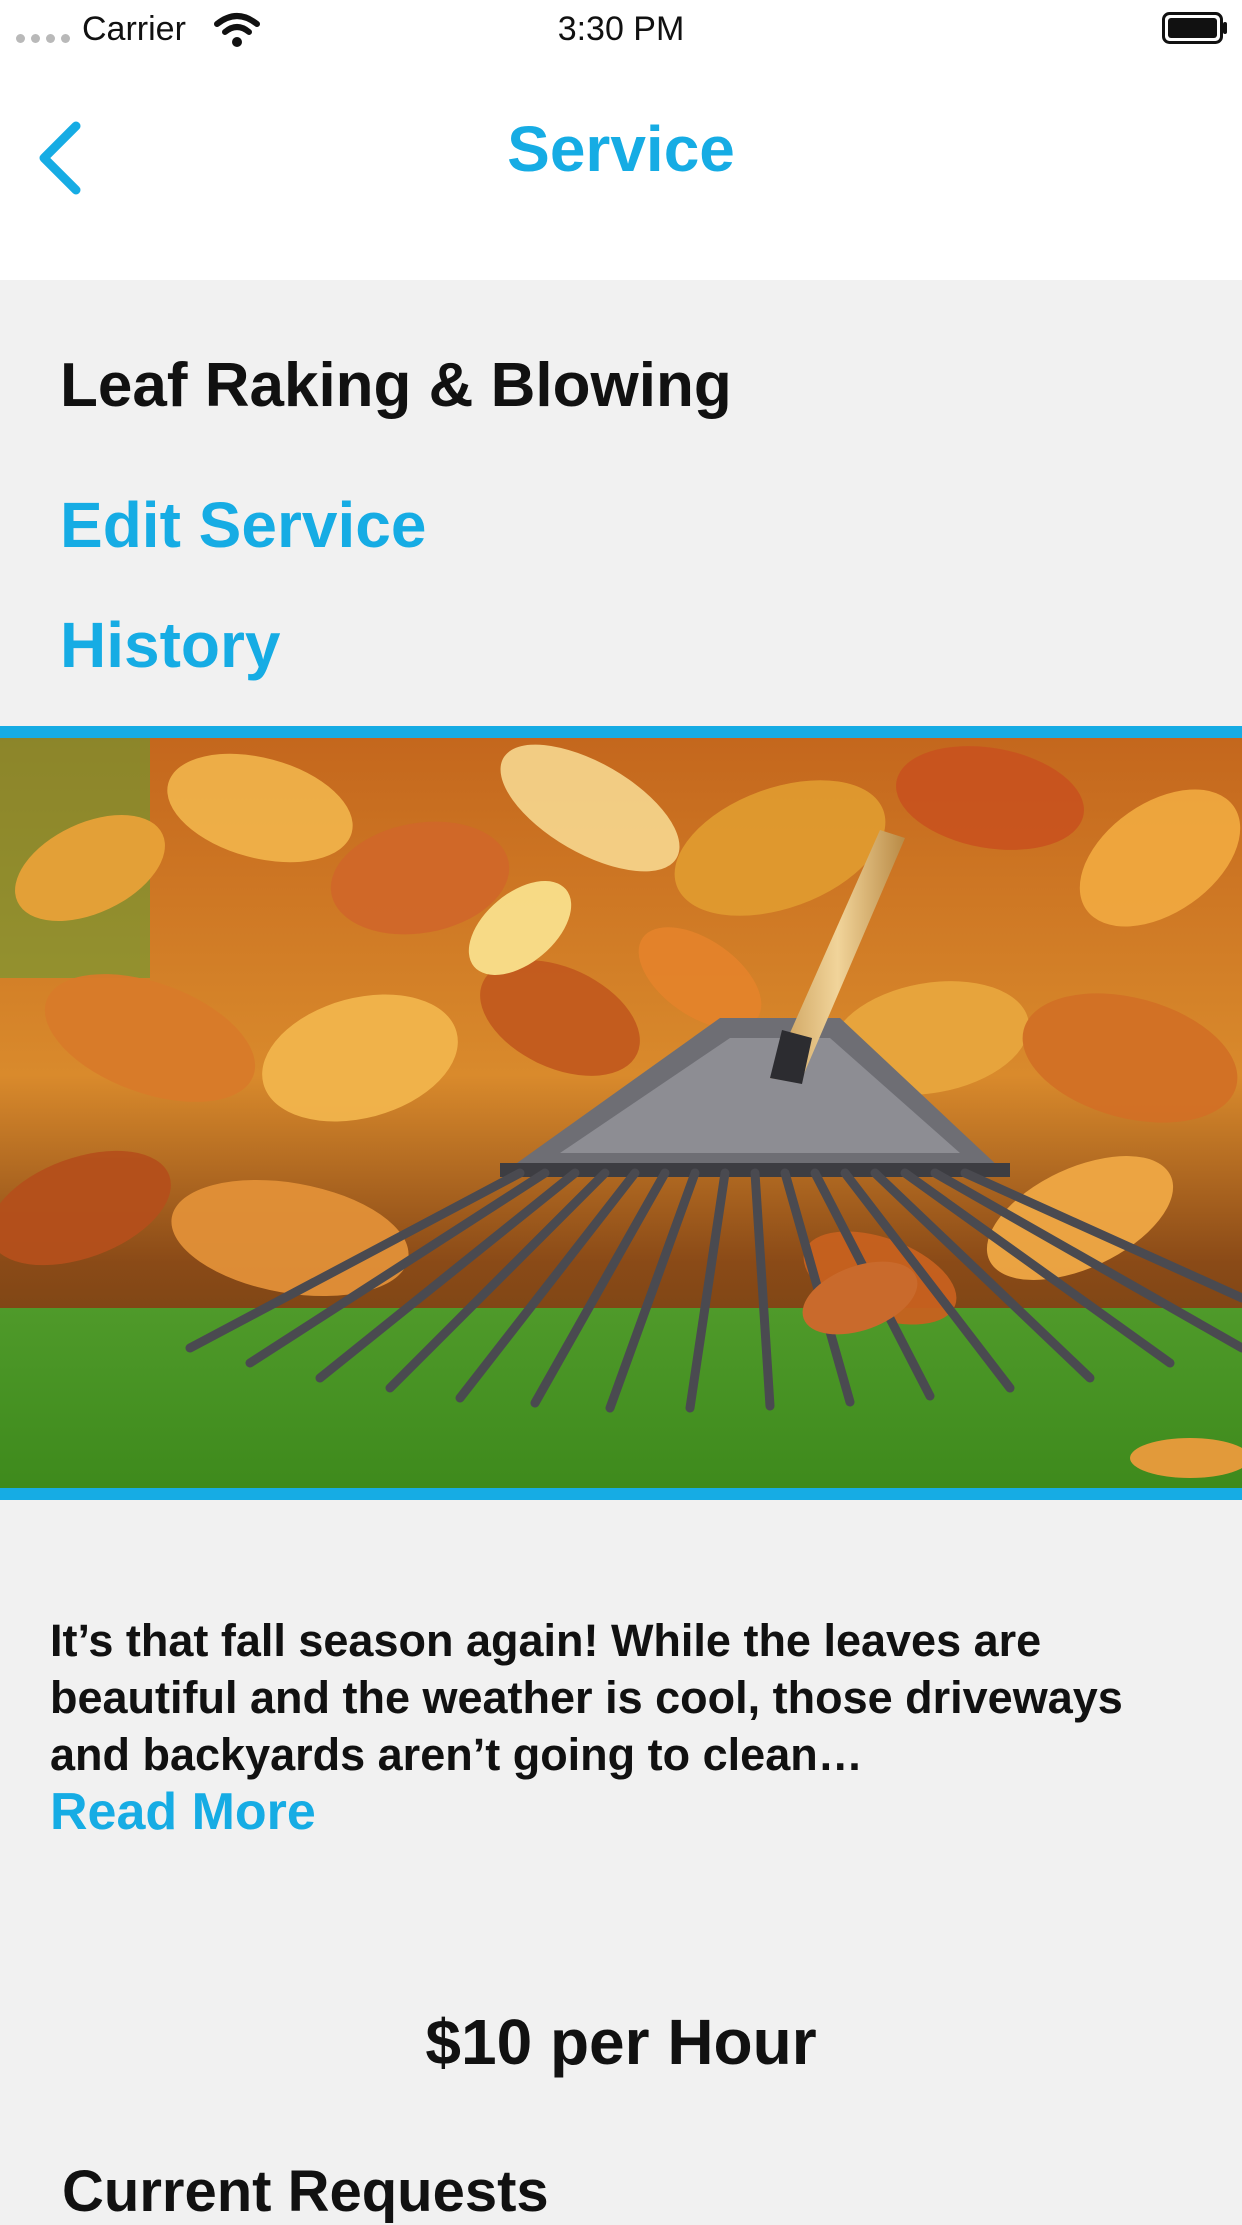 This screenshot has width=1242, height=2225. What do you see at coordinates (243, 525) in the screenshot?
I see `edit-service-link: Edit Service` at bounding box center [243, 525].